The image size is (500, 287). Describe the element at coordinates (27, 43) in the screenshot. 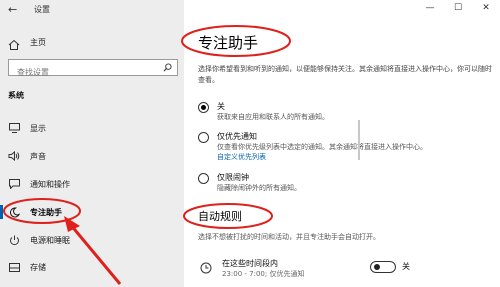

I see `sidebar-item-home: 主页` at that location.